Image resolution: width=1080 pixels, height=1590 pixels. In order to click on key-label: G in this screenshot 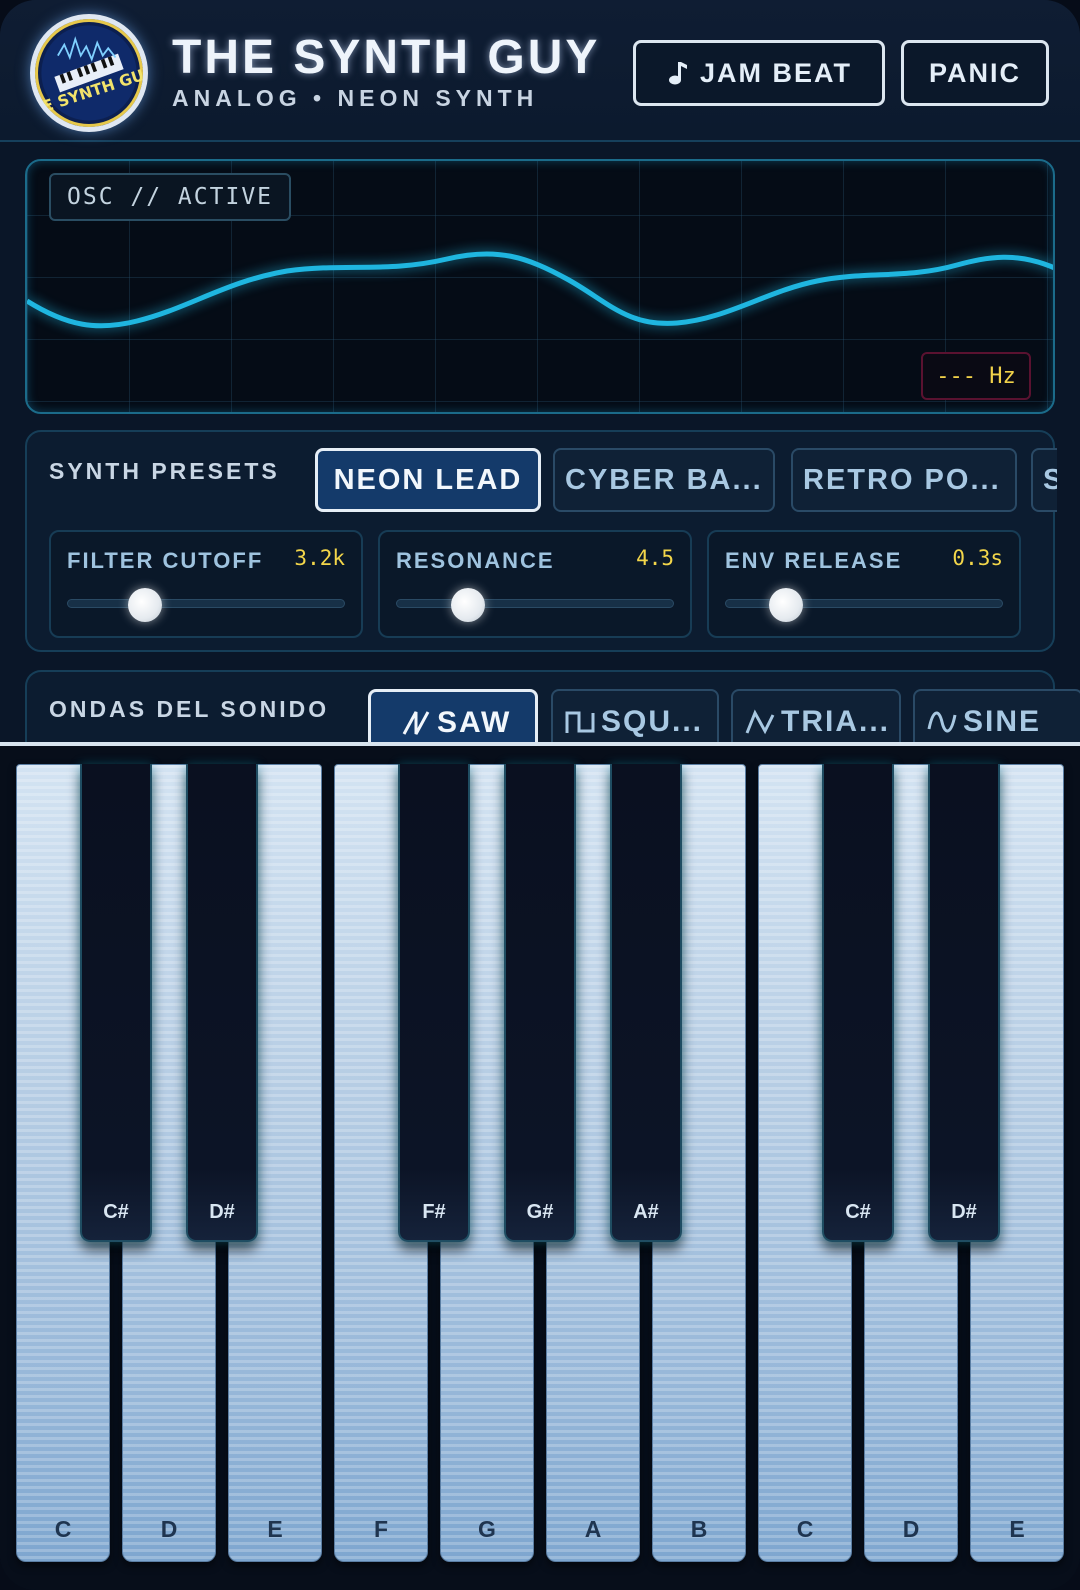, I will do `click(487, 1529)`.